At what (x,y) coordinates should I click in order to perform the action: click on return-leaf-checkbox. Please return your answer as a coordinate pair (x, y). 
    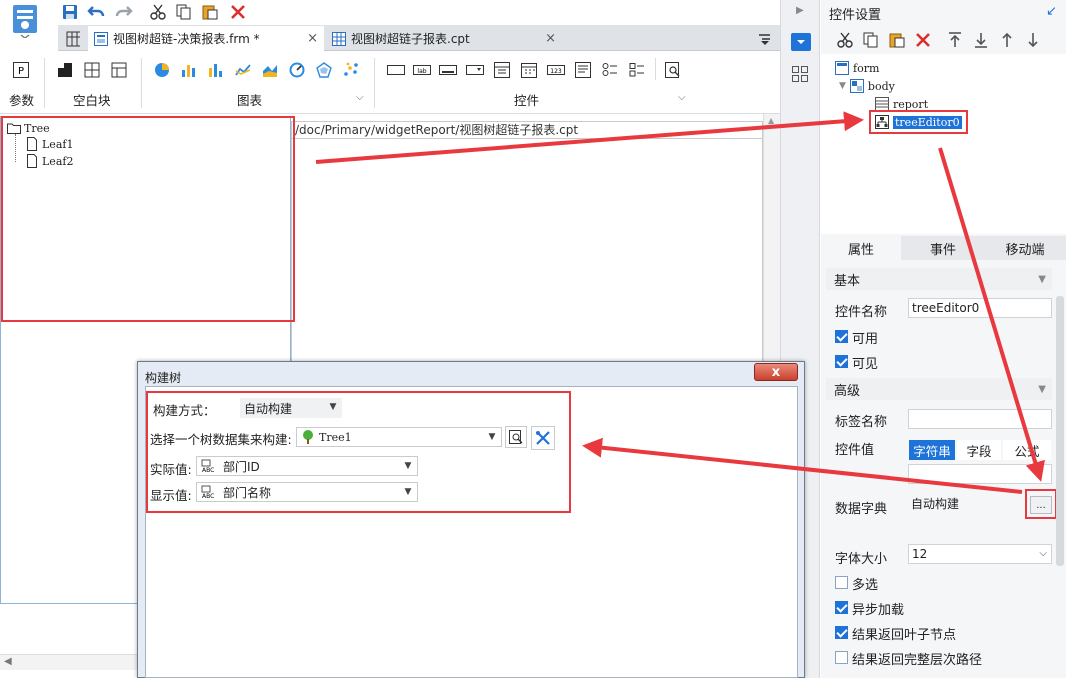
    Looking at the image, I should click on (841, 632).